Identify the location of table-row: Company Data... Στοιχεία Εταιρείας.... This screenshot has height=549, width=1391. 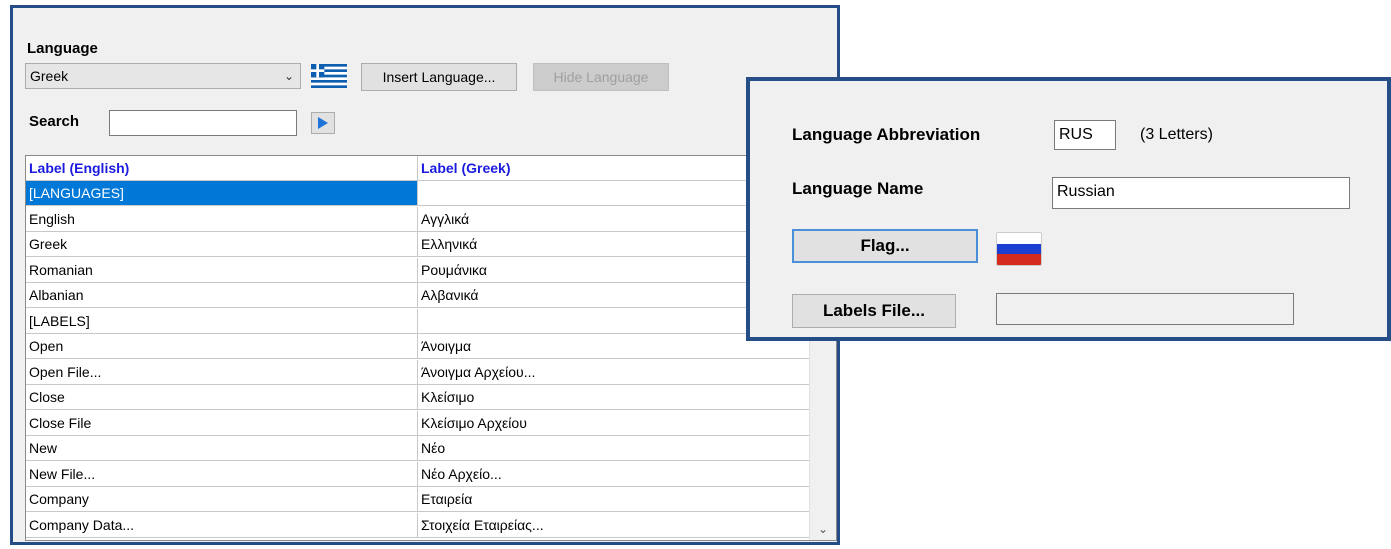
(418, 525).